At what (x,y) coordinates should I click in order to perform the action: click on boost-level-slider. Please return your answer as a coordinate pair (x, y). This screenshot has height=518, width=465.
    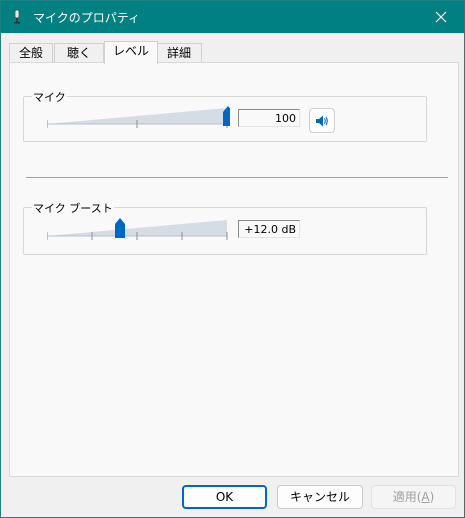
    Looking at the image, I should click on (138, 229).